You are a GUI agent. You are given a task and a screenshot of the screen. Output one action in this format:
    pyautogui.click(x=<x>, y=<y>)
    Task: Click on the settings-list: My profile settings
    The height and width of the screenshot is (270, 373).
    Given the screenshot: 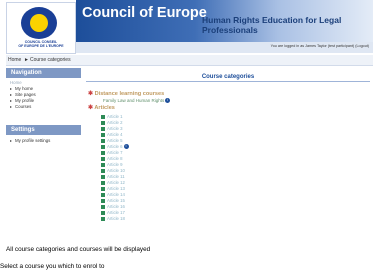 What is the action you would take?
    pyautogui.click(x=43, y=141)
    